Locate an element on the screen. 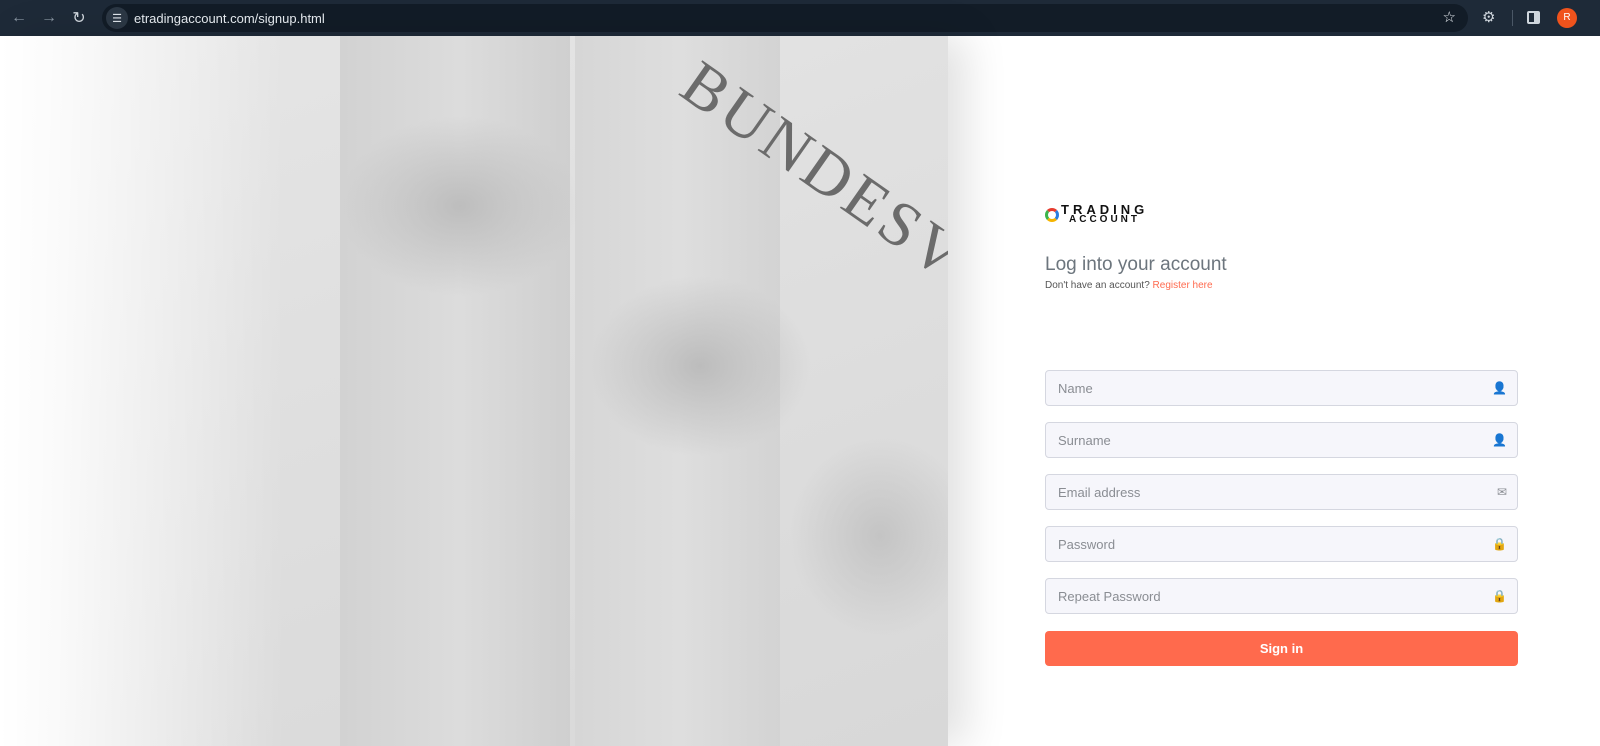  password-input is located at coordinates (1281, 544).